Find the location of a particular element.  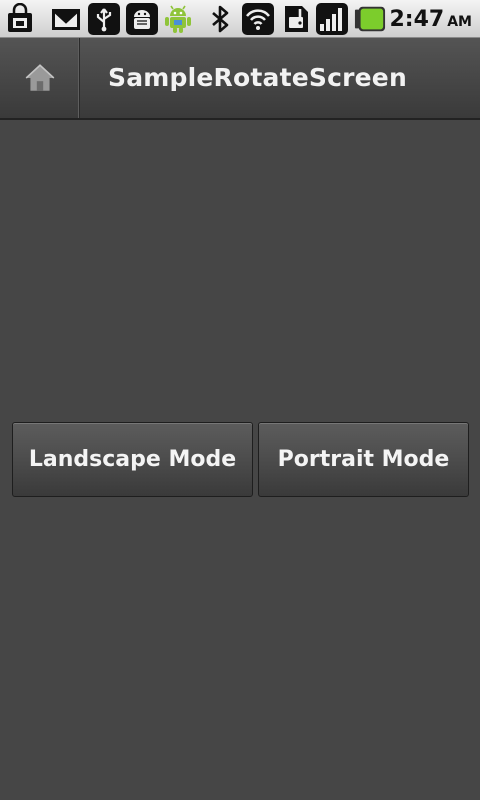

signal-icon is located at coordinates (332, 19).